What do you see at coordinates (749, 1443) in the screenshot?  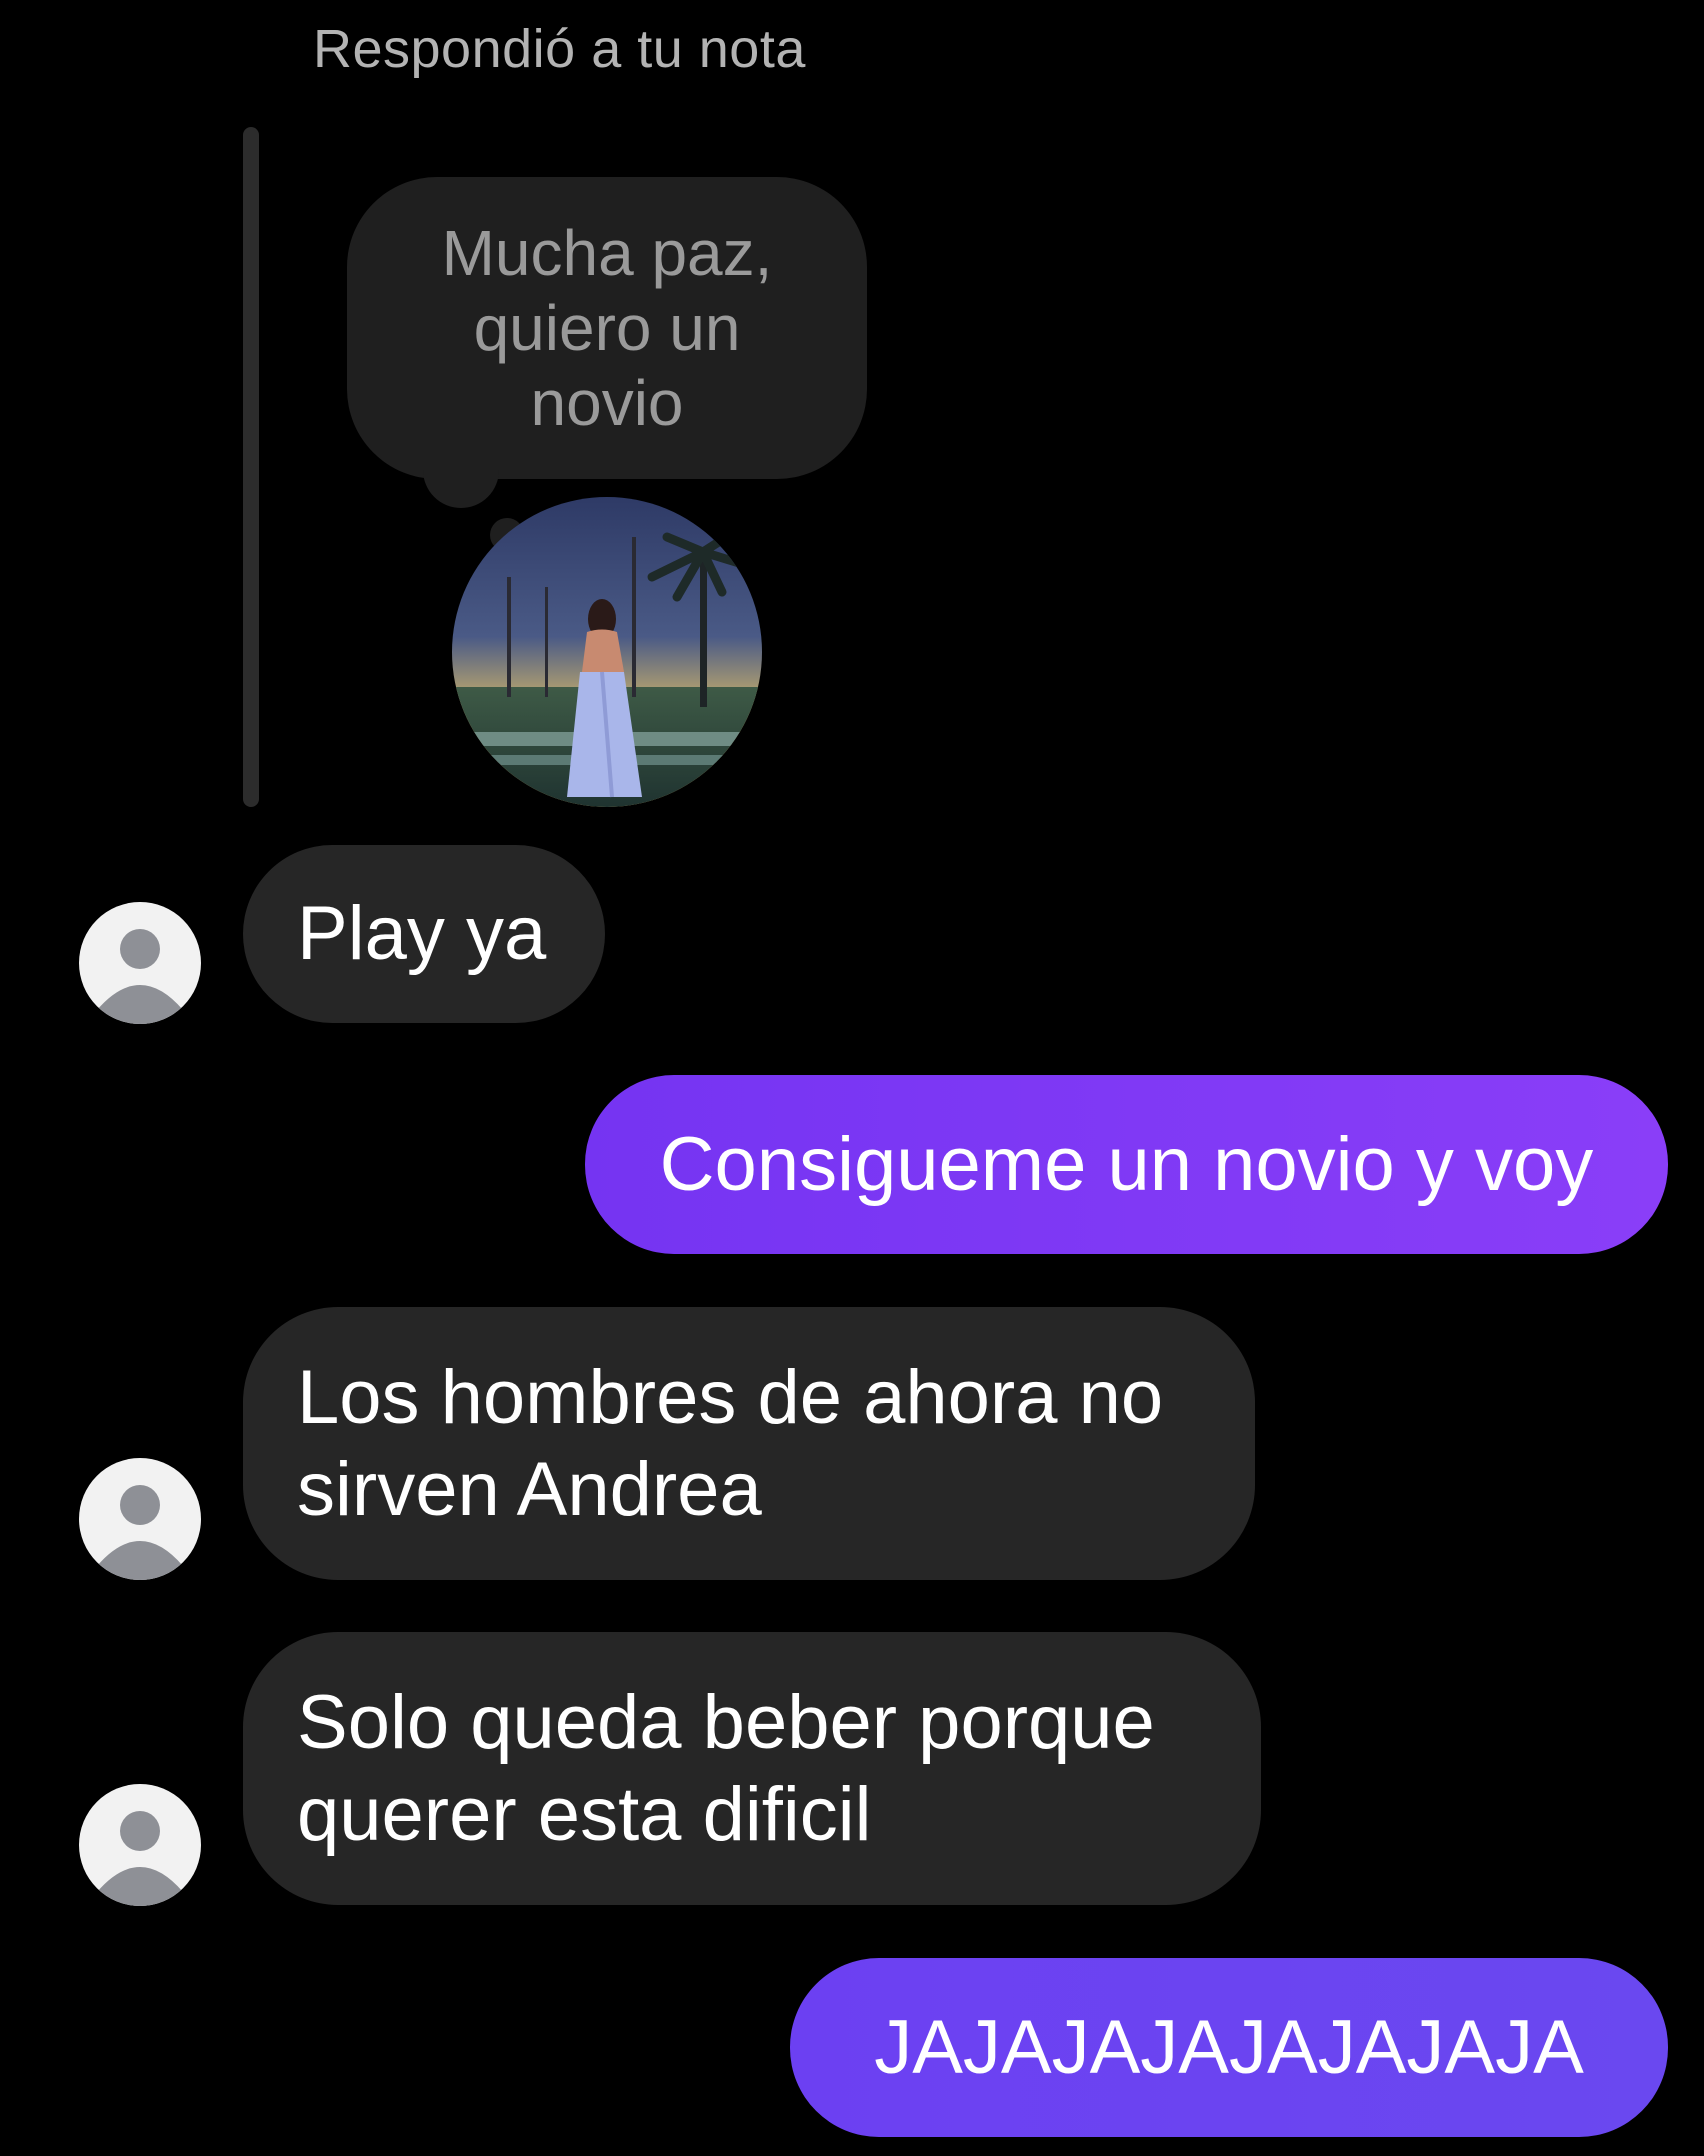 I see `message-bubble-incoming: Los hombres de ahora no sirven Andrea` at bounding box center [749, 1443].